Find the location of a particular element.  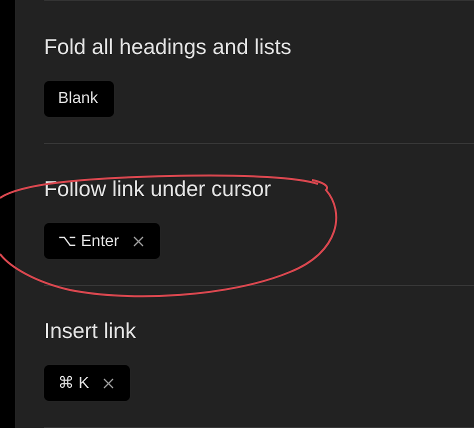

hotkey-label: ⌘ K is located at coordinates (74, 383).